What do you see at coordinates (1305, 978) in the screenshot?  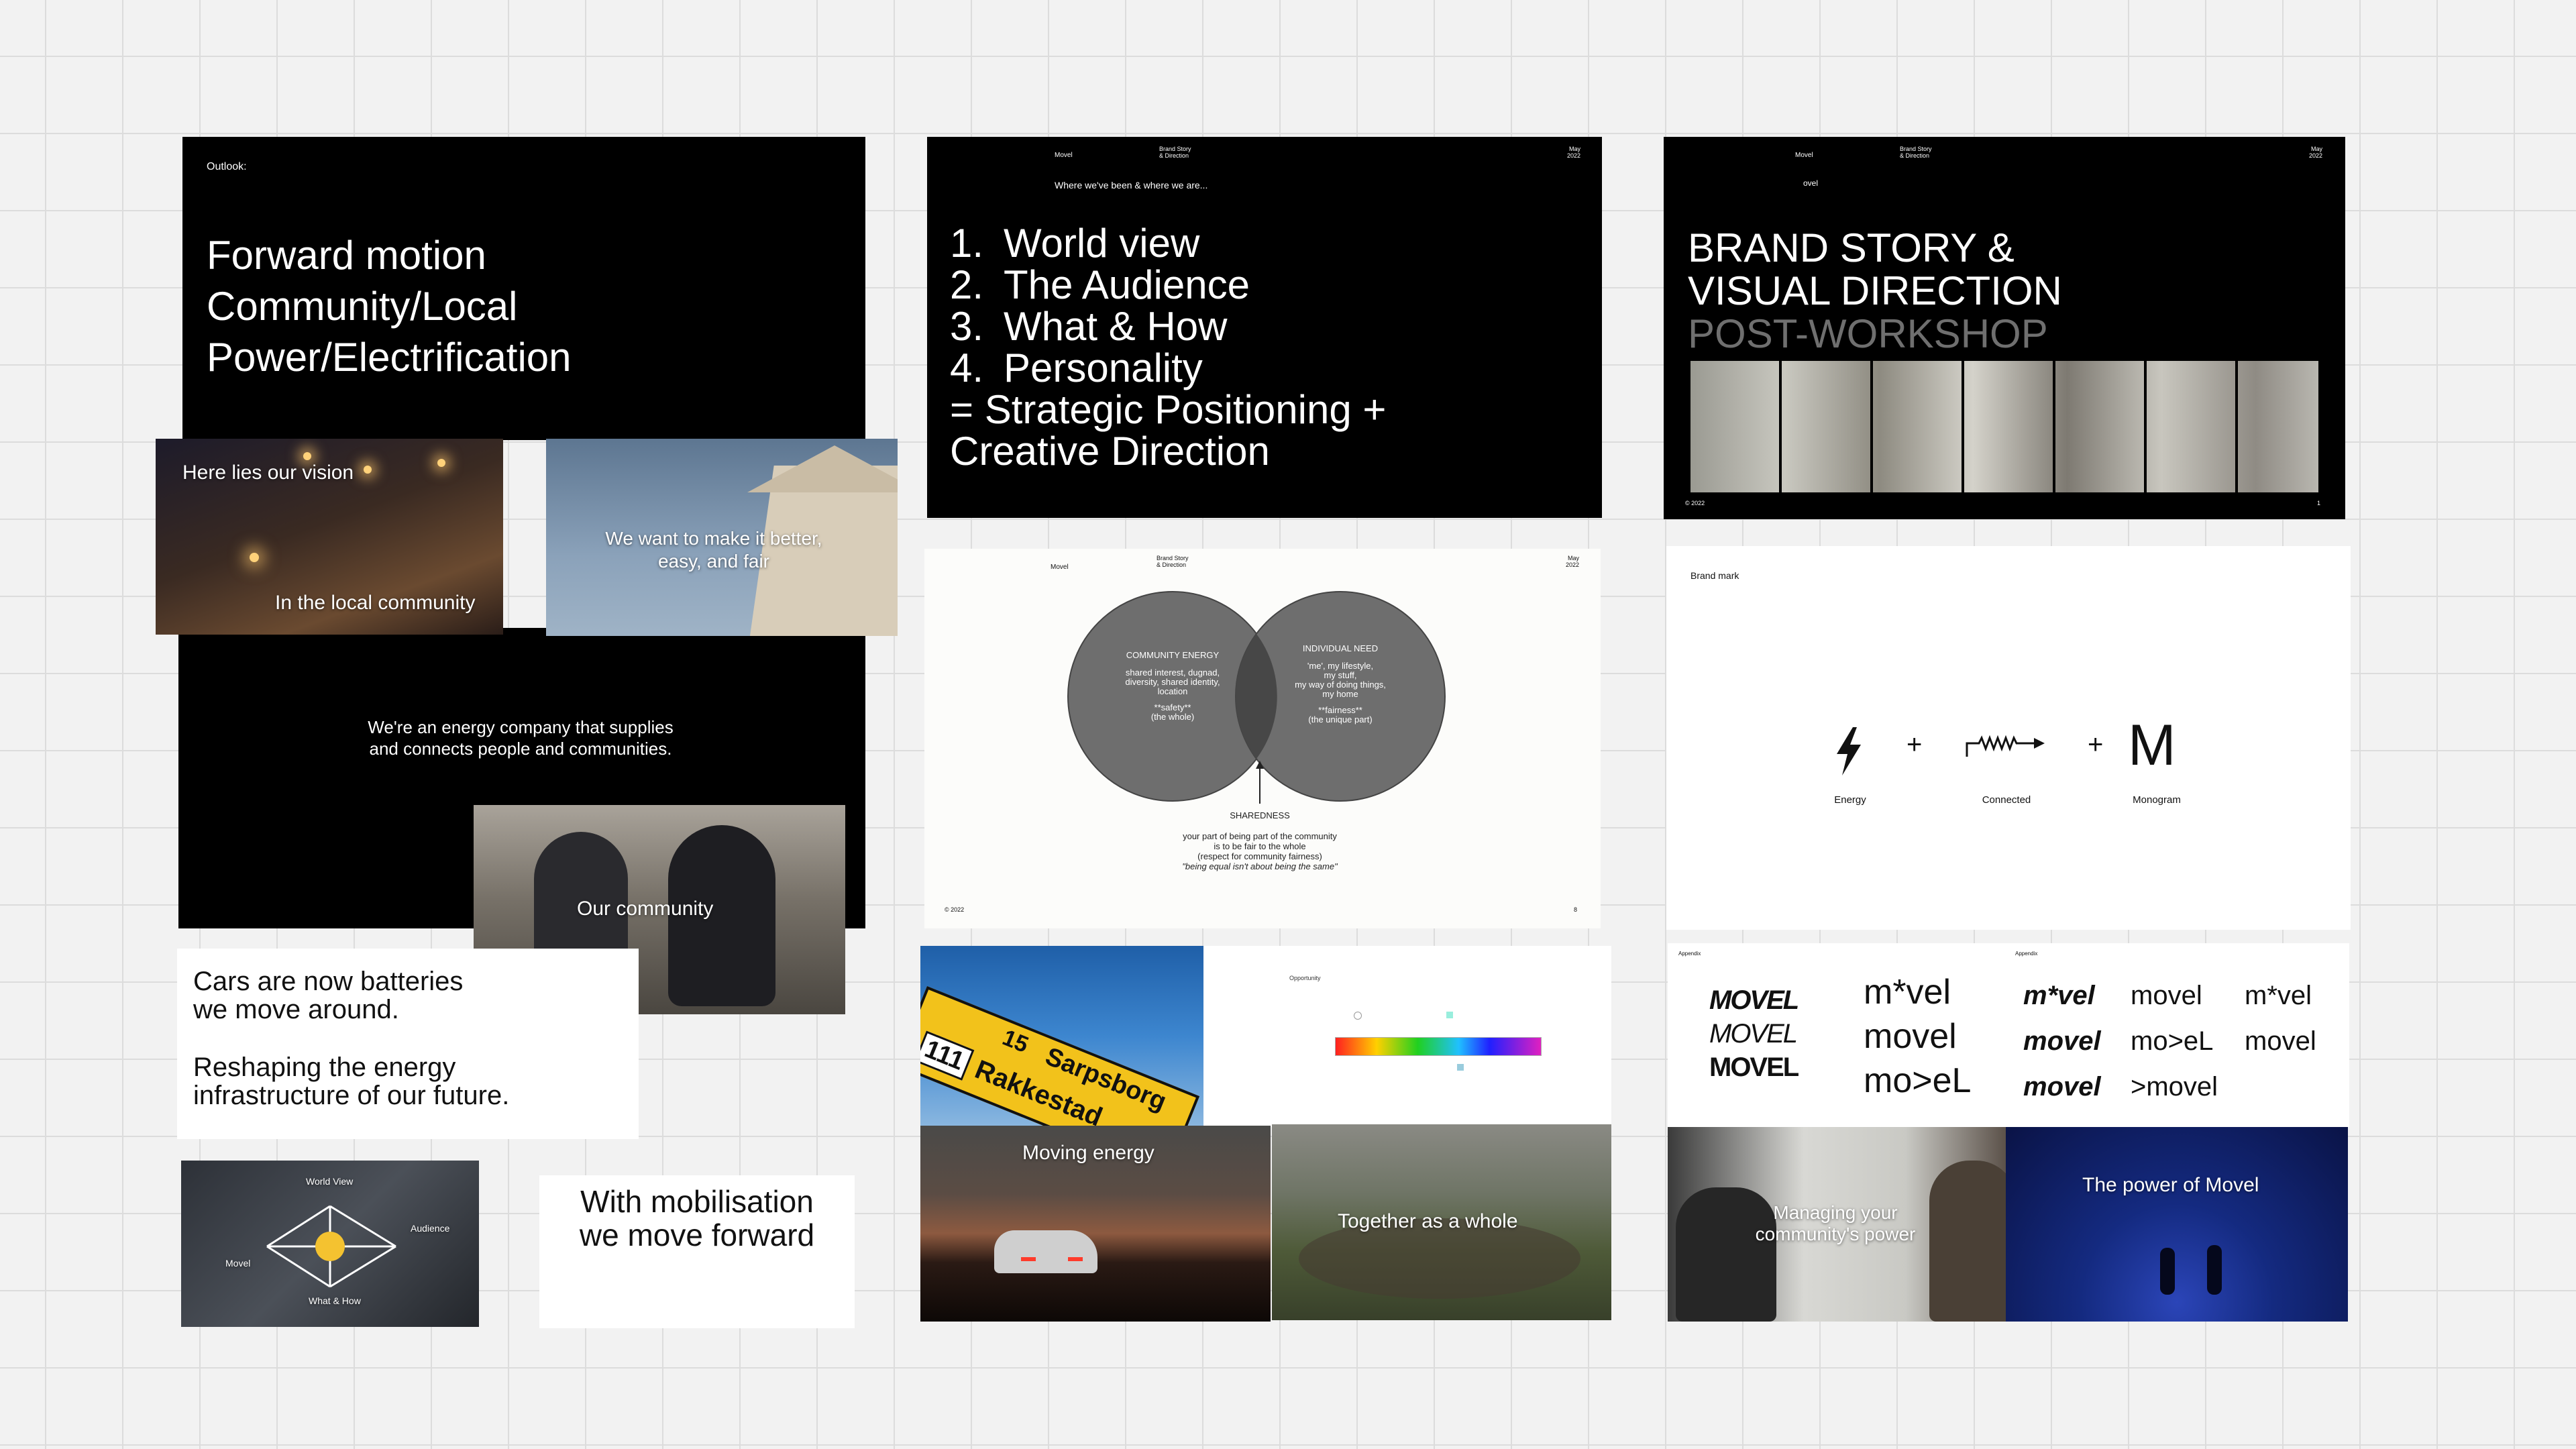 I see `opportunity-label: Opportunity` at bounding box center [1305, 978].